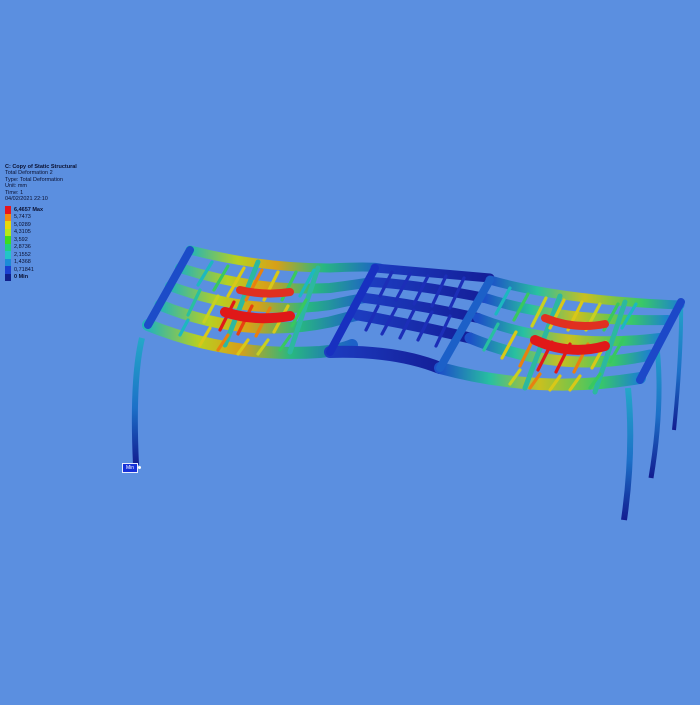 The height and width of the screenshot is (705, 700). What do you see at coordinates (22, 217) in the screenshot?
I see `scale-value: 5,7473` at bounding box center [22, 217].